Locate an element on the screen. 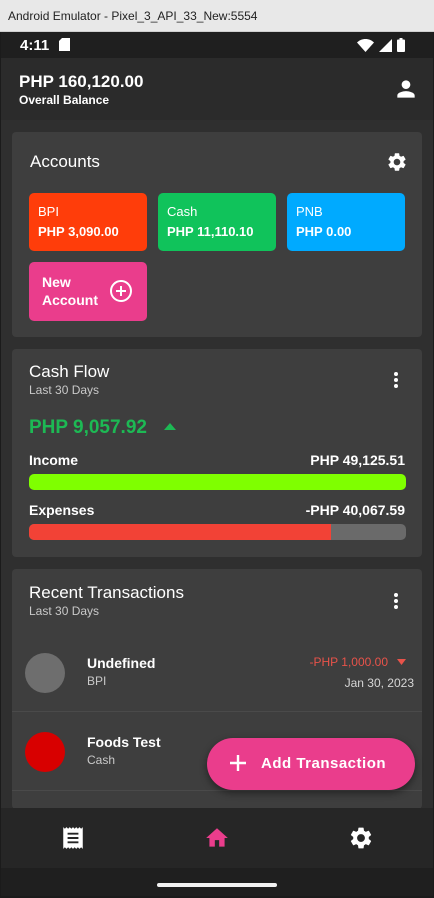 The height and width of the screenshot is (898, 434). account-tile-bpi: BPI PHP 3,090.00 is located at coordinates (88, 222).